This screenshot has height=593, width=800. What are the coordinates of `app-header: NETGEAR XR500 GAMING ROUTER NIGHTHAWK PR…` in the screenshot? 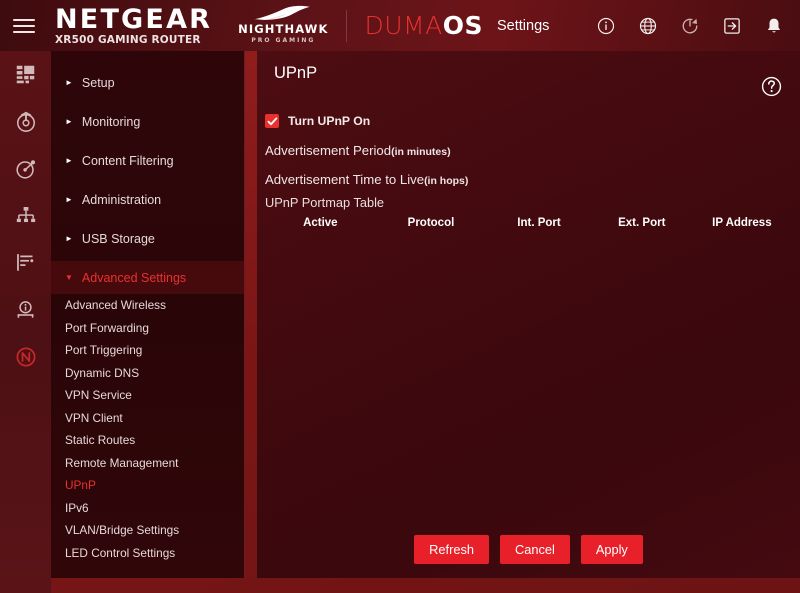 It's located at (400, 25).